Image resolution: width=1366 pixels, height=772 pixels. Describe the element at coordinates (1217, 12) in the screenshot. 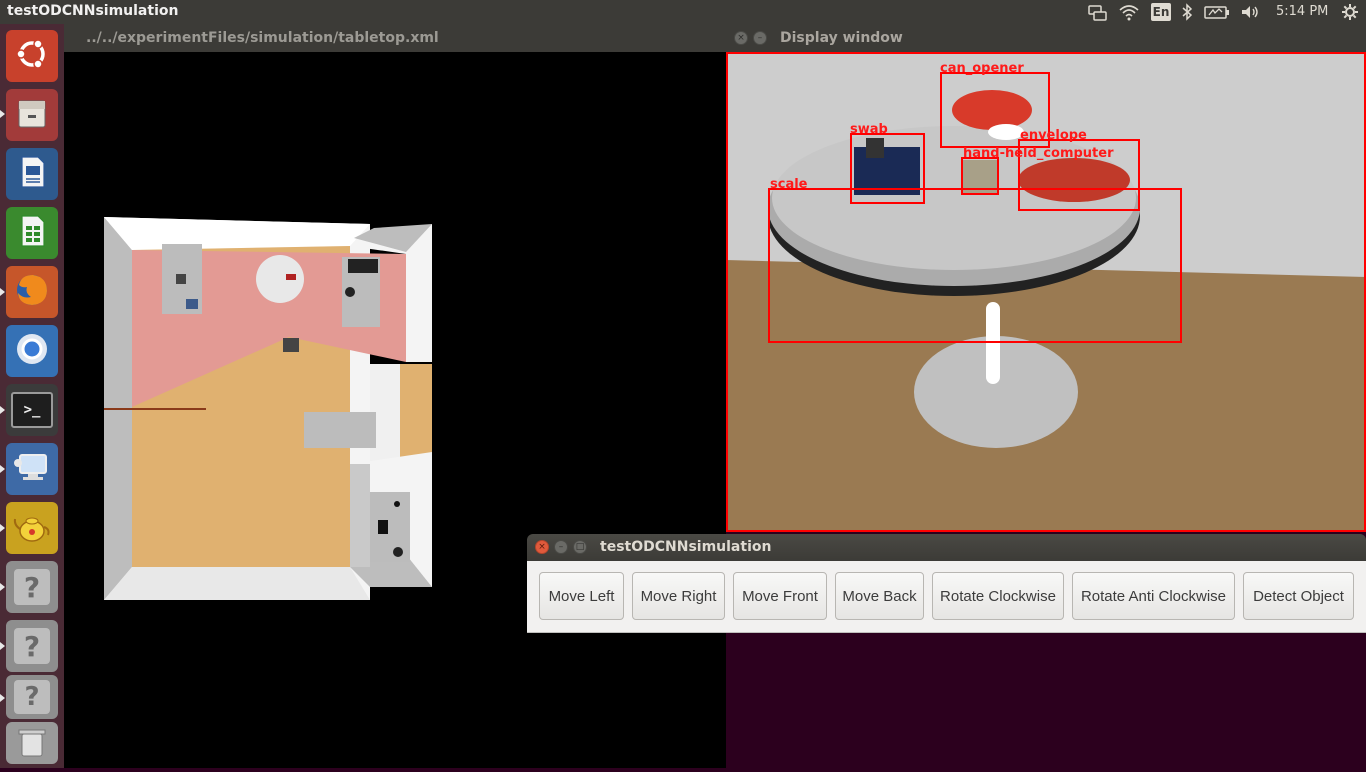

I see `battery-icon` at that location.